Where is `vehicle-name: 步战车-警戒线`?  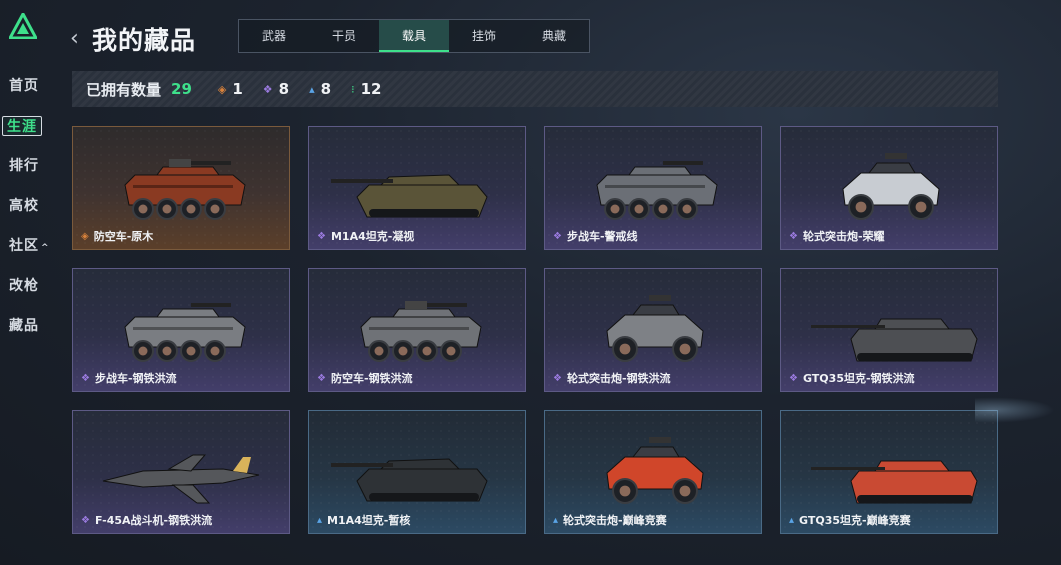
vehicle-name: 步战车-警戒线 is located at coordinates (602, 236).